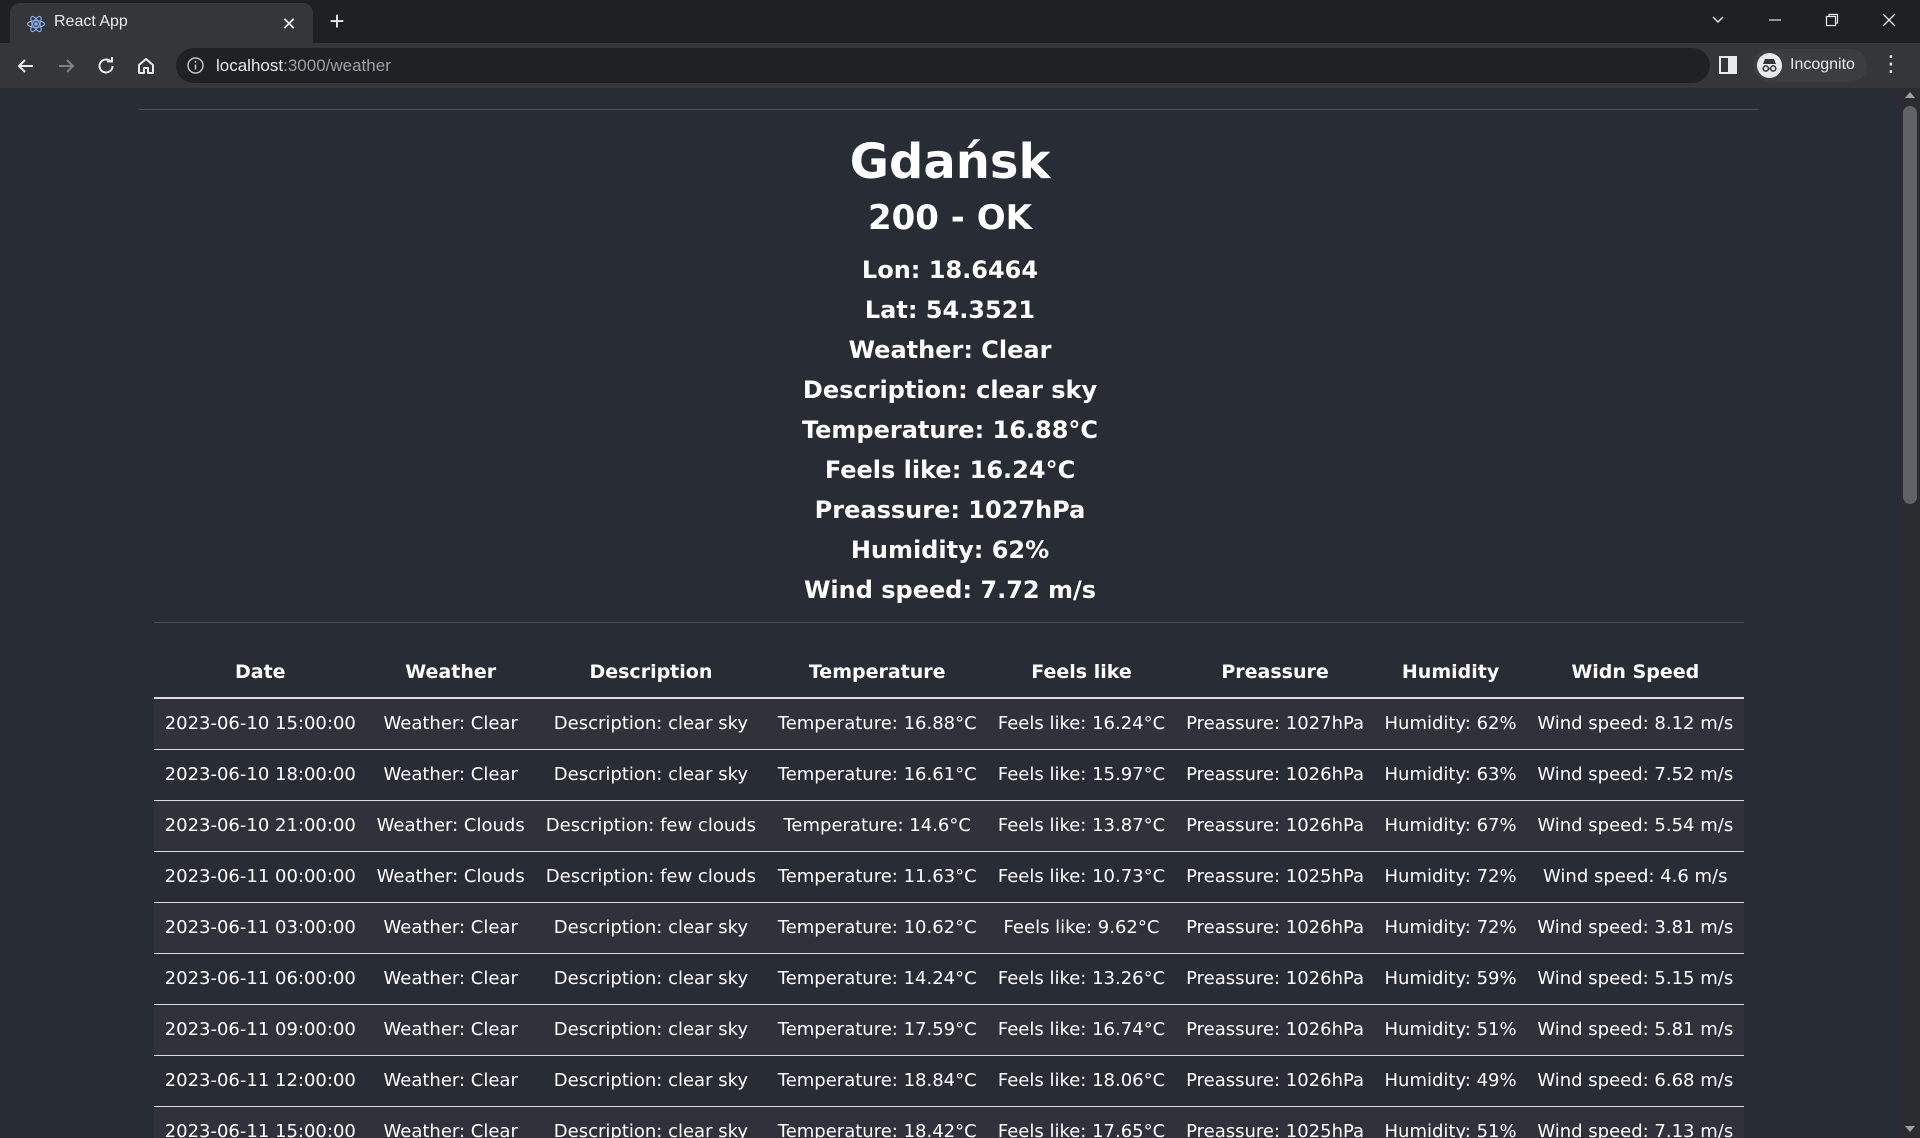 The height and width of the screenshot is (1138, 1920). I want to click on date-cell: 2023-06-10 15:00:00, so click(260, 724).